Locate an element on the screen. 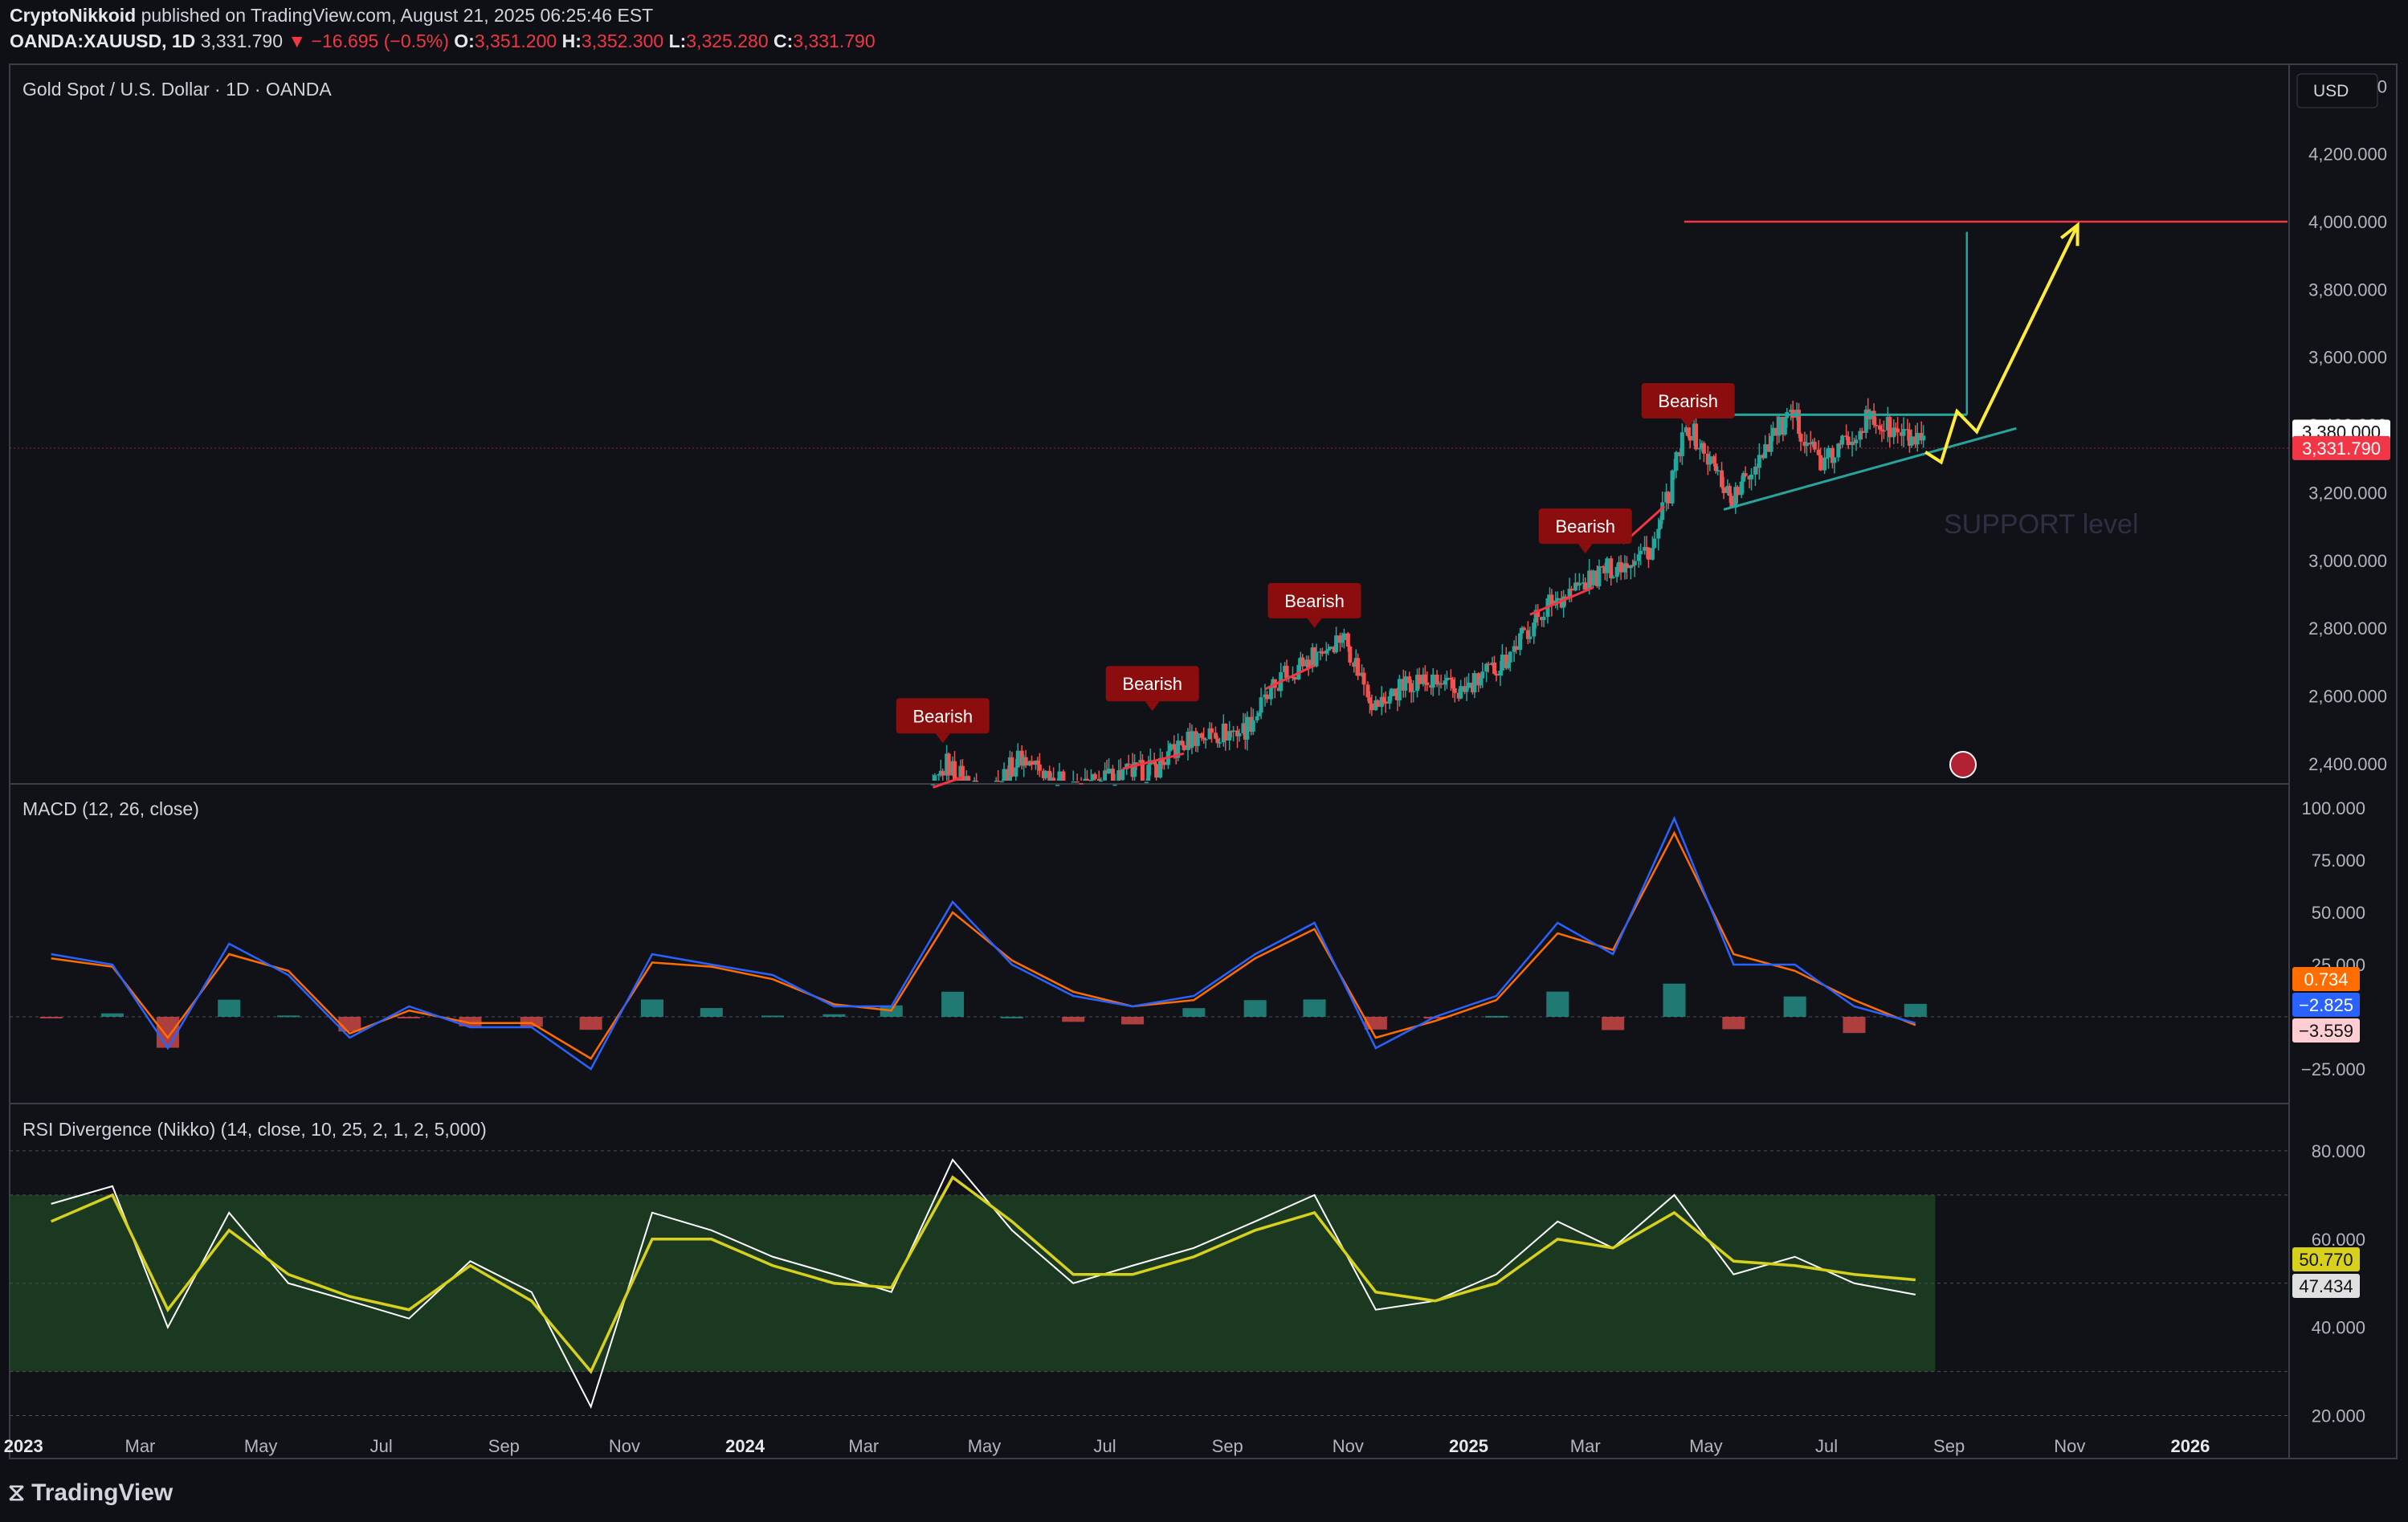 The width and height of the screenshot is (2408, 1522). rsi-value-label: 47.434 is located at coordinates (2326, 1286).